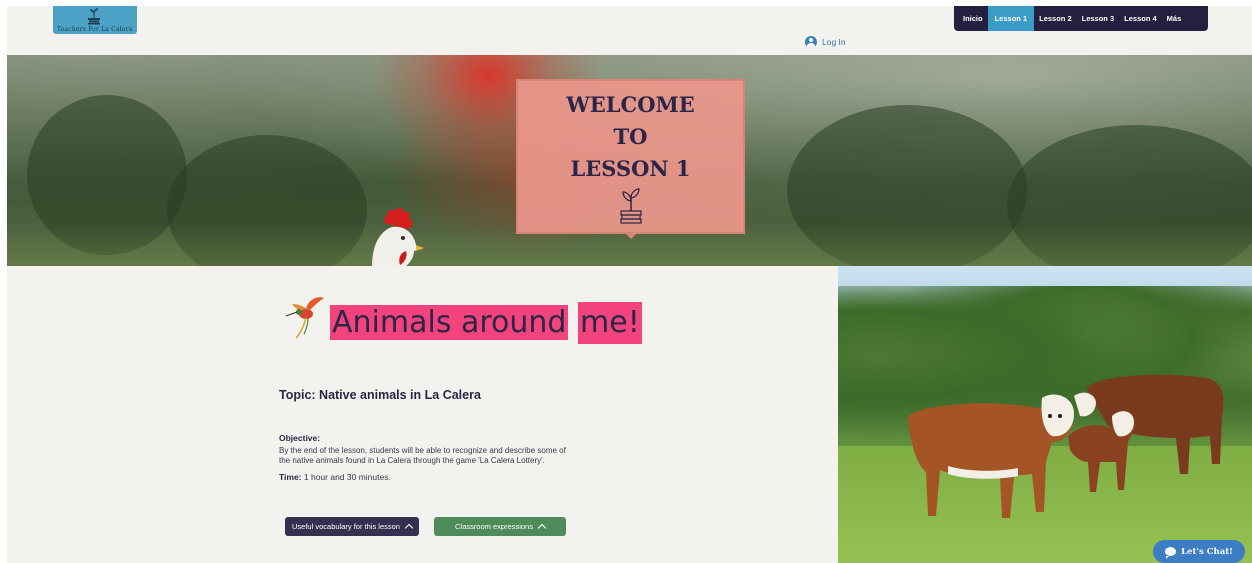  Describe the element at coordinates (304, 318) in the screenshot. I see `hummingbird-icon` at that location.